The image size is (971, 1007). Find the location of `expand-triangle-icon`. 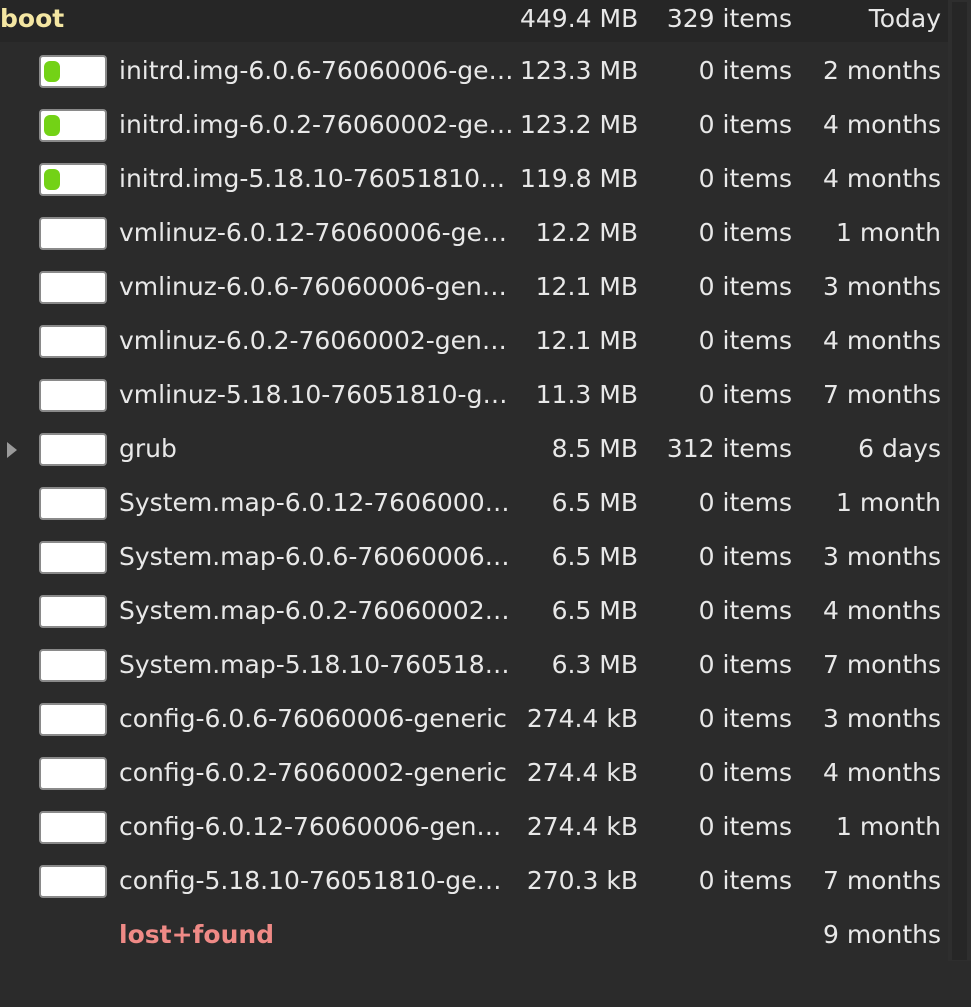

expand-triangle-icon is located at coordinates (12, 450).